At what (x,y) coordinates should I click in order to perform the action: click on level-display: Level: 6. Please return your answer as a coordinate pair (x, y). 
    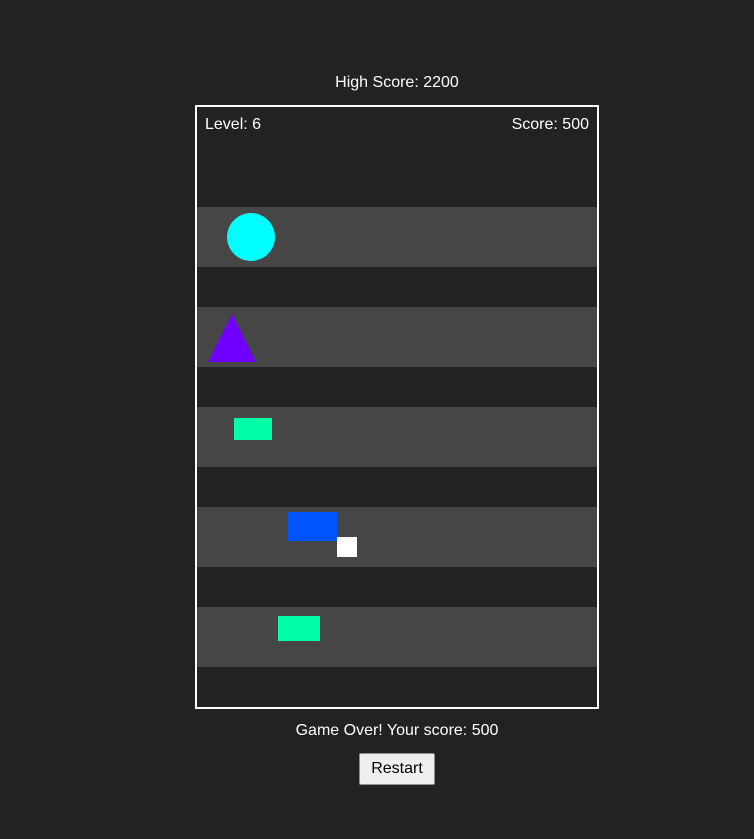
    Looking at the image, I should click on (233, 124).